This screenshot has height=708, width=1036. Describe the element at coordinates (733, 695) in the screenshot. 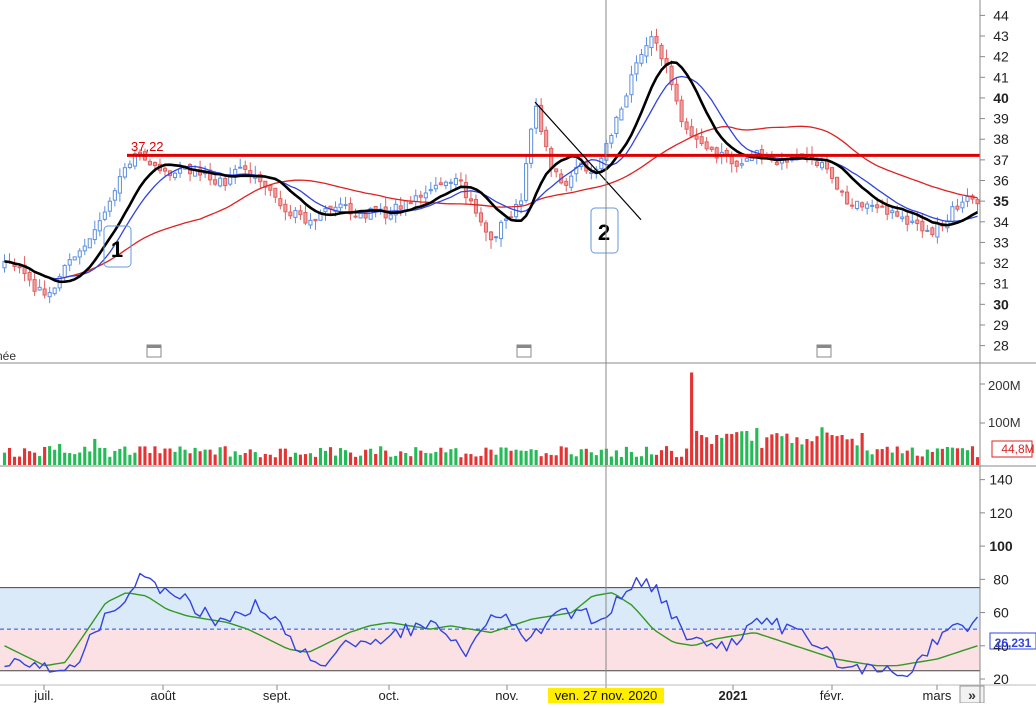

I see `x-tick-label: 2021` at that location.